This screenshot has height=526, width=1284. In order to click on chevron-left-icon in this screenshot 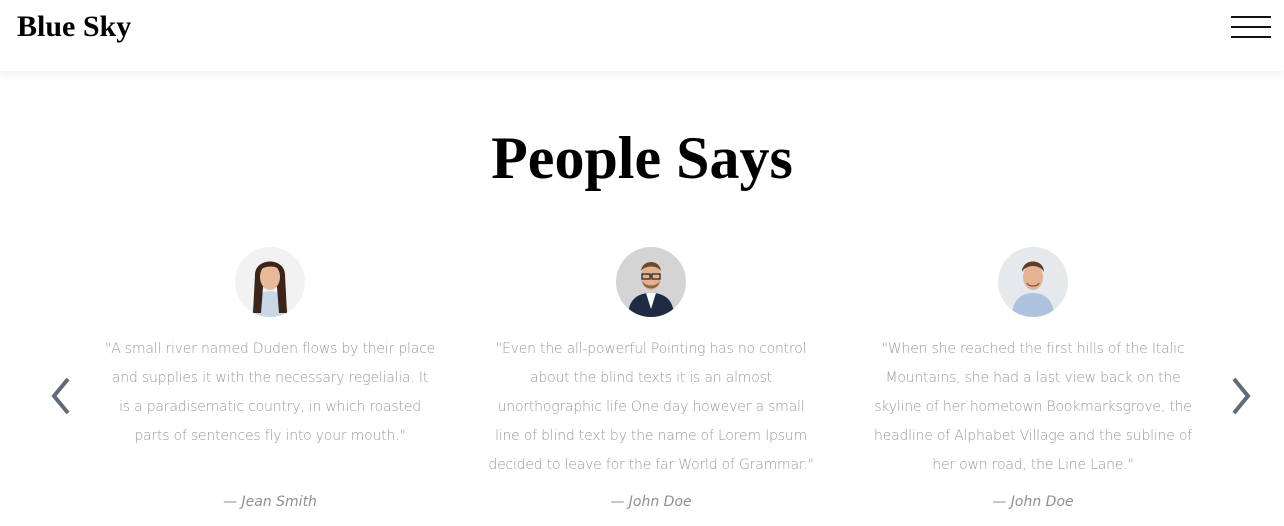, I will do `click(60, 396)`.